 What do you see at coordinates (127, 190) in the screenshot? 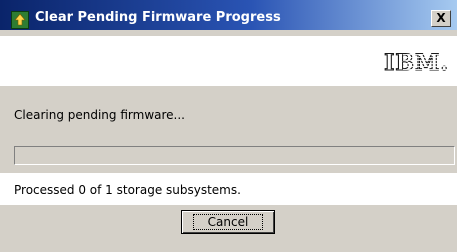
I see `processed-count-text: Processed 0 of 1 storage subsystems.` at bounding box center [127, 190].